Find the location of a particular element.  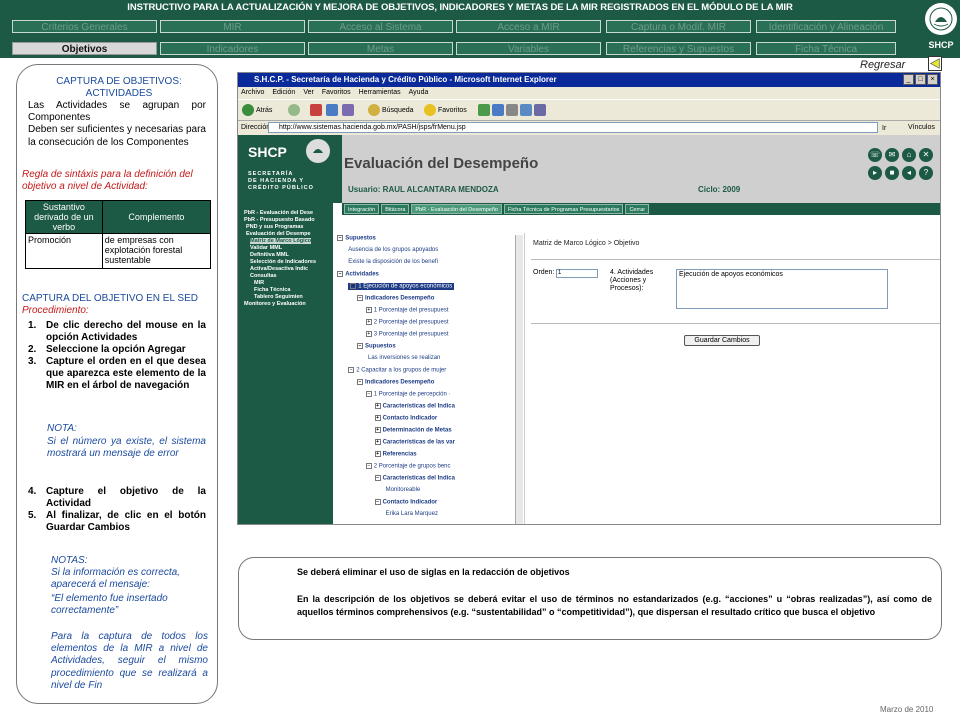

go-button: Ir is located at coordinates (884, 129).